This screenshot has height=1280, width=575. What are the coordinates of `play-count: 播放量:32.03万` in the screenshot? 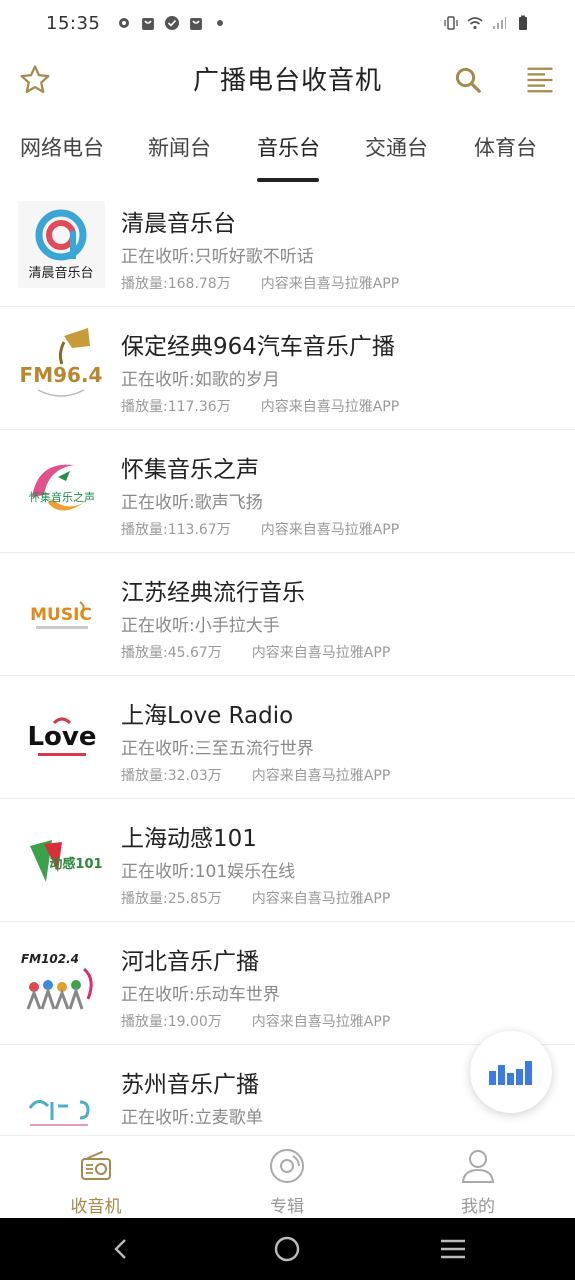 It's located at (171, 776).